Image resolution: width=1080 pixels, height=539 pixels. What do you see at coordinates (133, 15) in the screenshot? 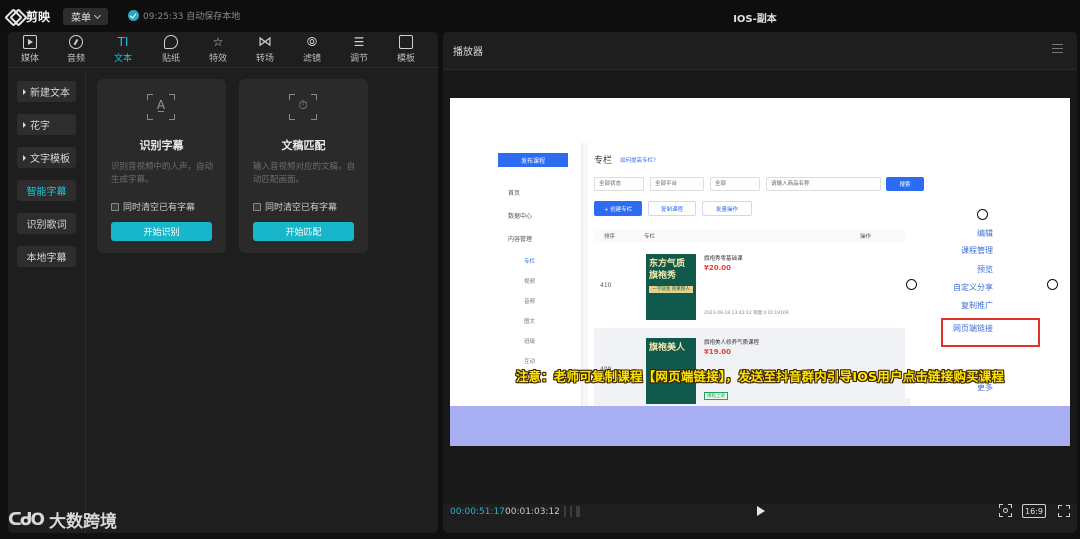
I see `check-circle-icon` at bounding box center [133, 15].